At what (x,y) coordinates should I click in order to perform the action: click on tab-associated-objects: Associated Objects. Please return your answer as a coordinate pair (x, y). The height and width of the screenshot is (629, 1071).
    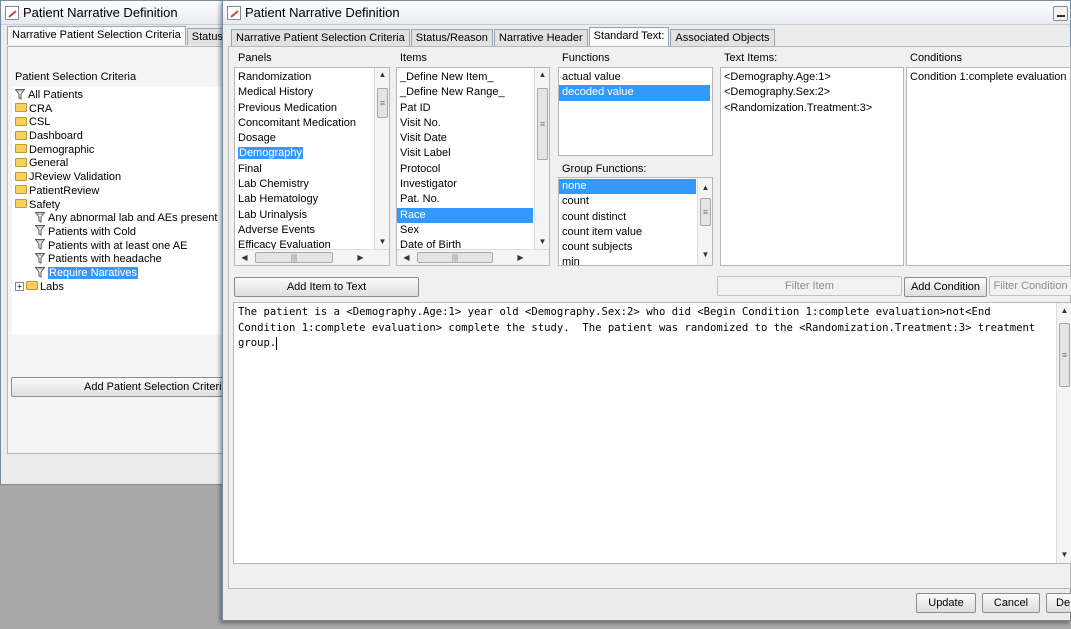
    Looking at the image, I should click on (722, 37).